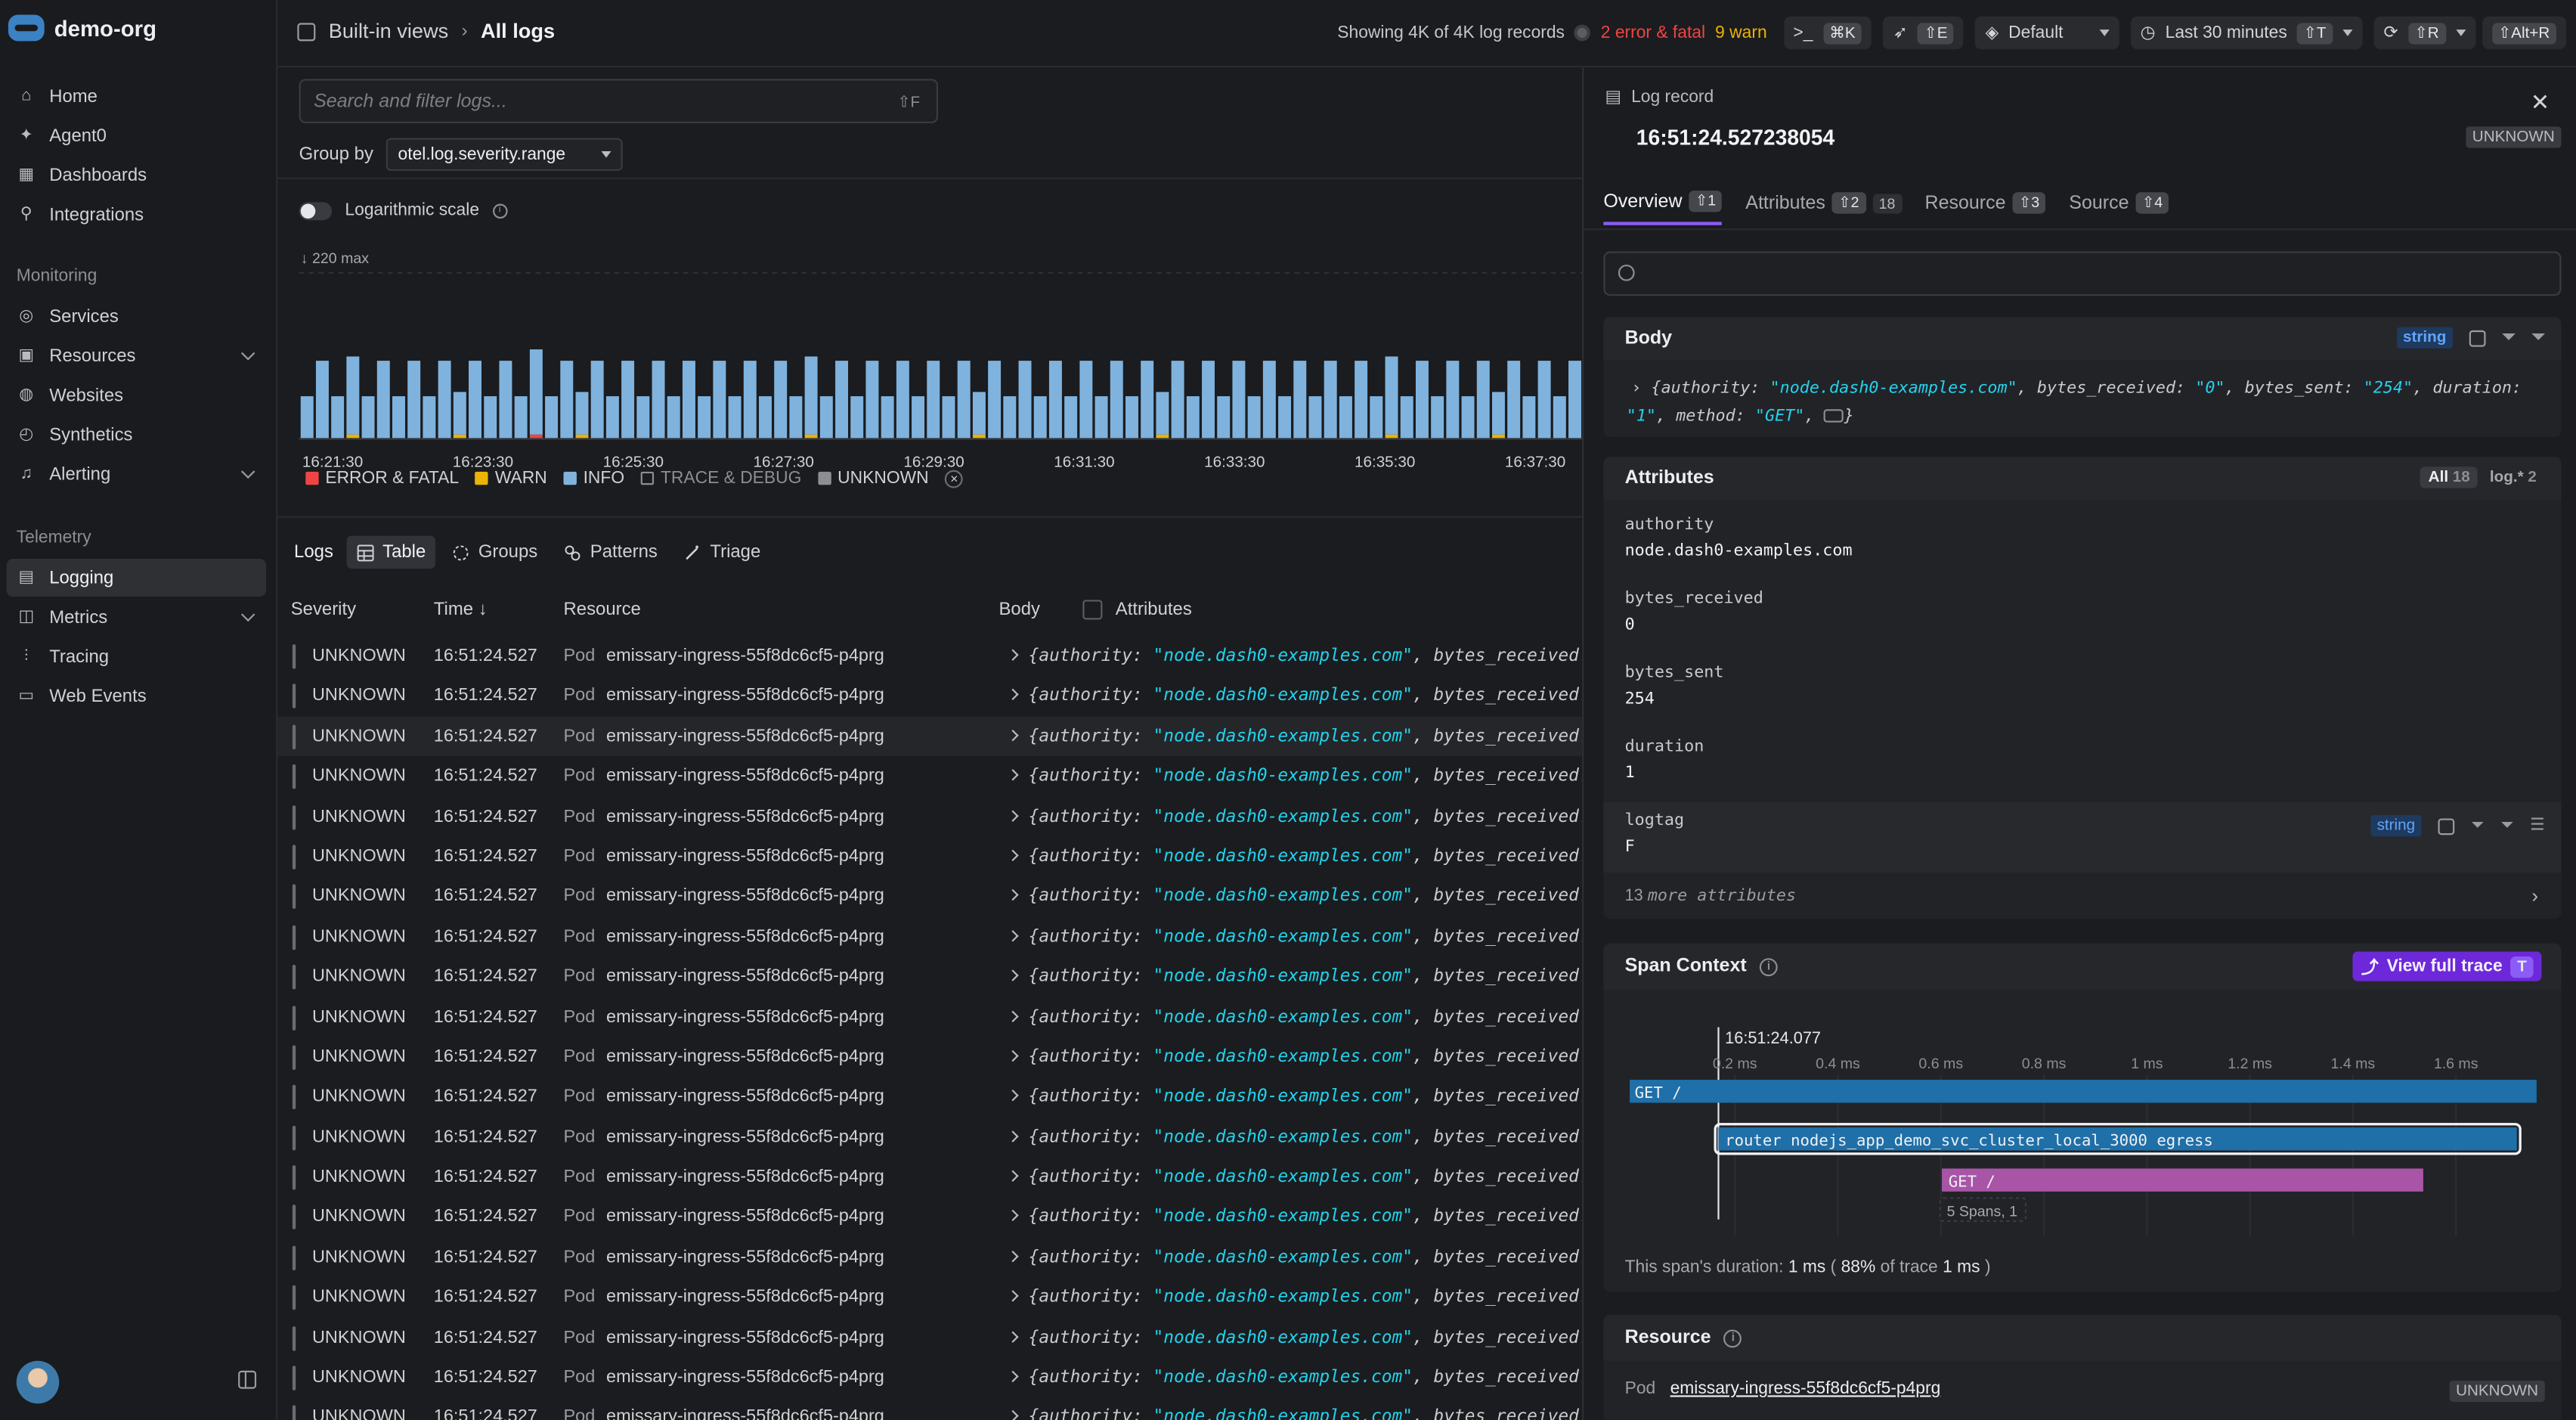 The width and height of the screenshot is (2576, 1420). What do you see at coordinates (323, 609) in the screenshot?
I see `col-severity: Severity` at bounding box center [323, 609].